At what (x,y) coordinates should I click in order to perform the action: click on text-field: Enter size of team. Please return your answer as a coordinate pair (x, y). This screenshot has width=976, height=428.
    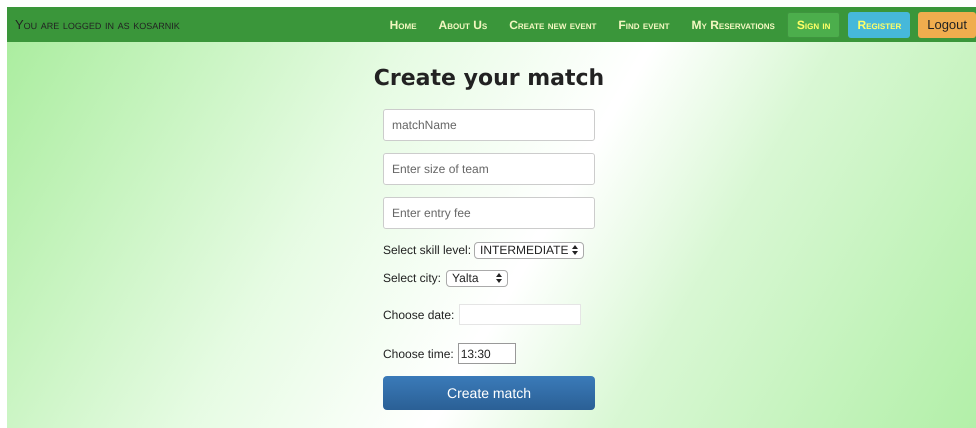
    Looking at the image, I should click on (489, 169).